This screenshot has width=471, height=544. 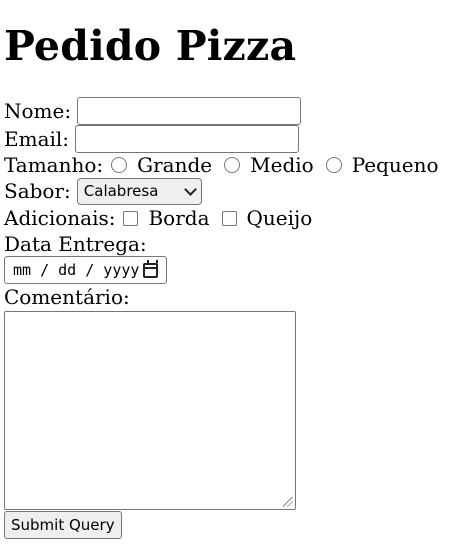 I want to click on size-label: Tamanho:, so click(x=54, y=165).